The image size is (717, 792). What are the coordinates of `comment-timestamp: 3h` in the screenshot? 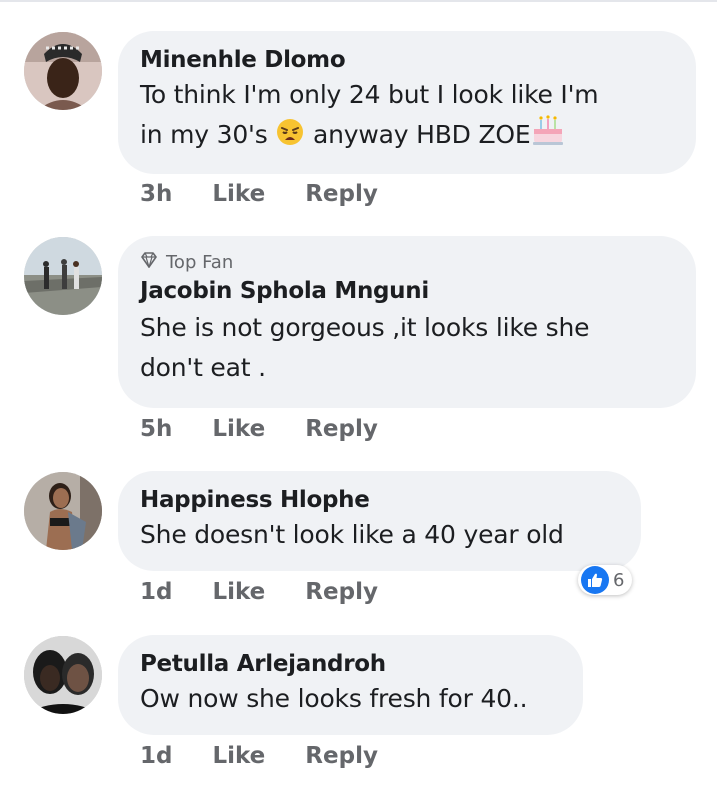 It's located at (156, 194).